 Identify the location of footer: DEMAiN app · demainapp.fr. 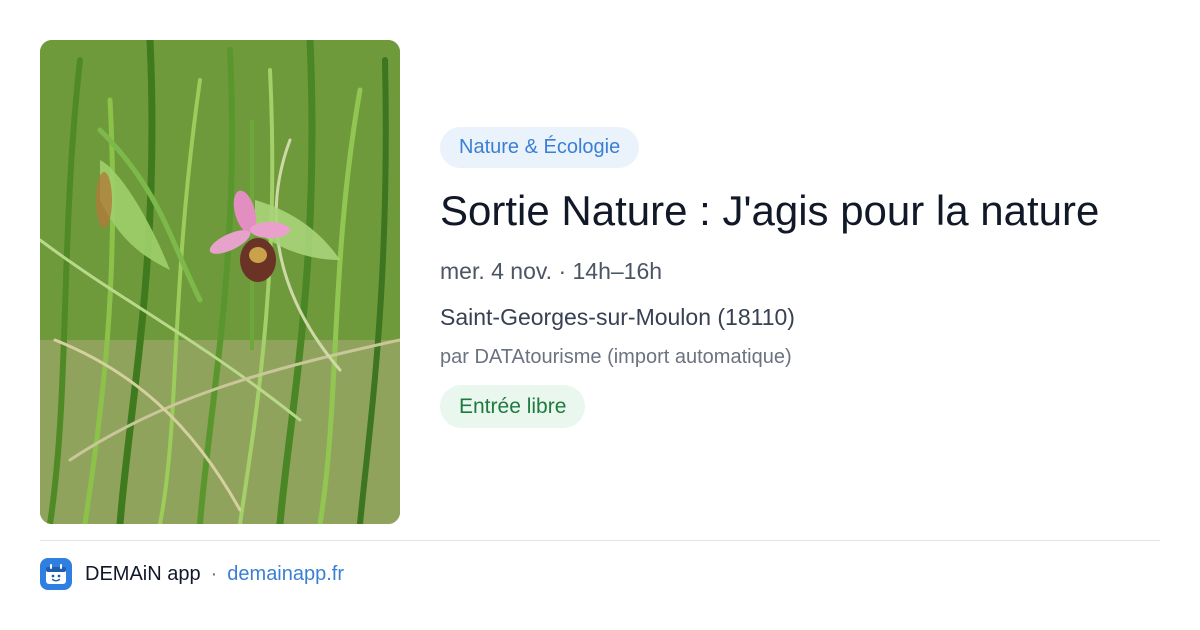
(192, 574).